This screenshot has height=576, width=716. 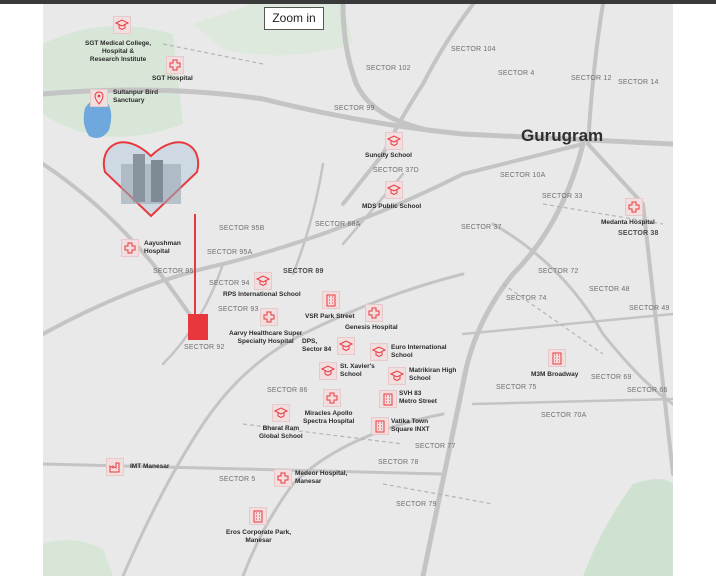 What do you see at coordinates (435, 446) in the screenshot?
I see `sector-label: SECTOR 77` at bounding box center [435, 446].